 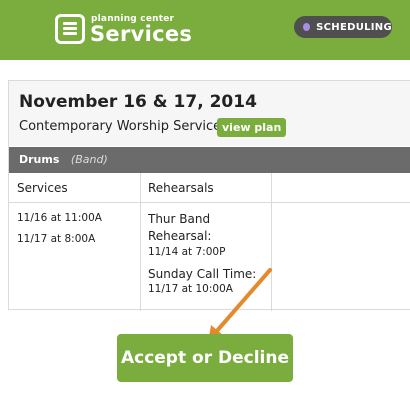 I want to click on rehearsals-column-header: Rehearsals, so click(x=205, y=188).